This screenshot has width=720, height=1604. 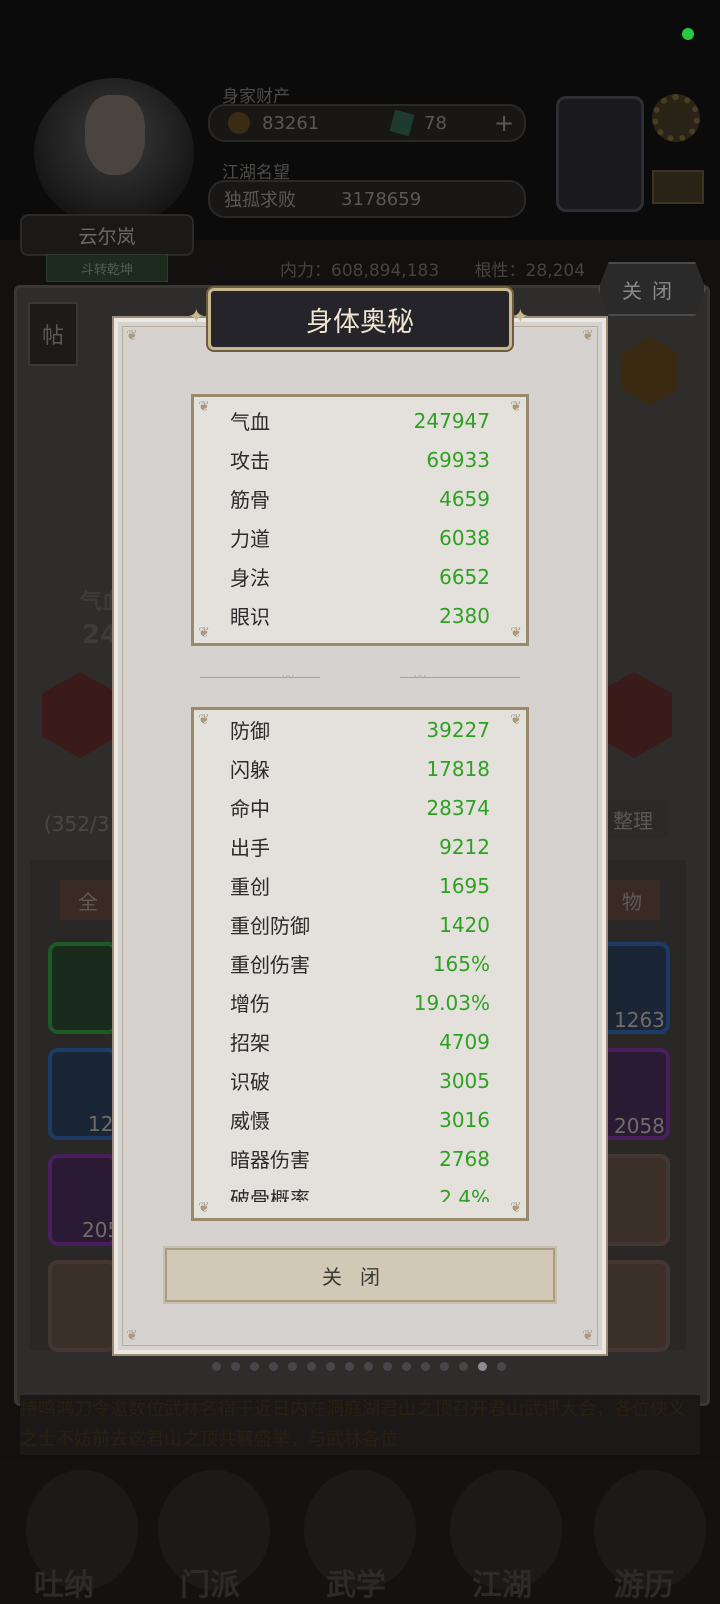 I want to click on stat-name: 招架, so click(x=250, y=1043).